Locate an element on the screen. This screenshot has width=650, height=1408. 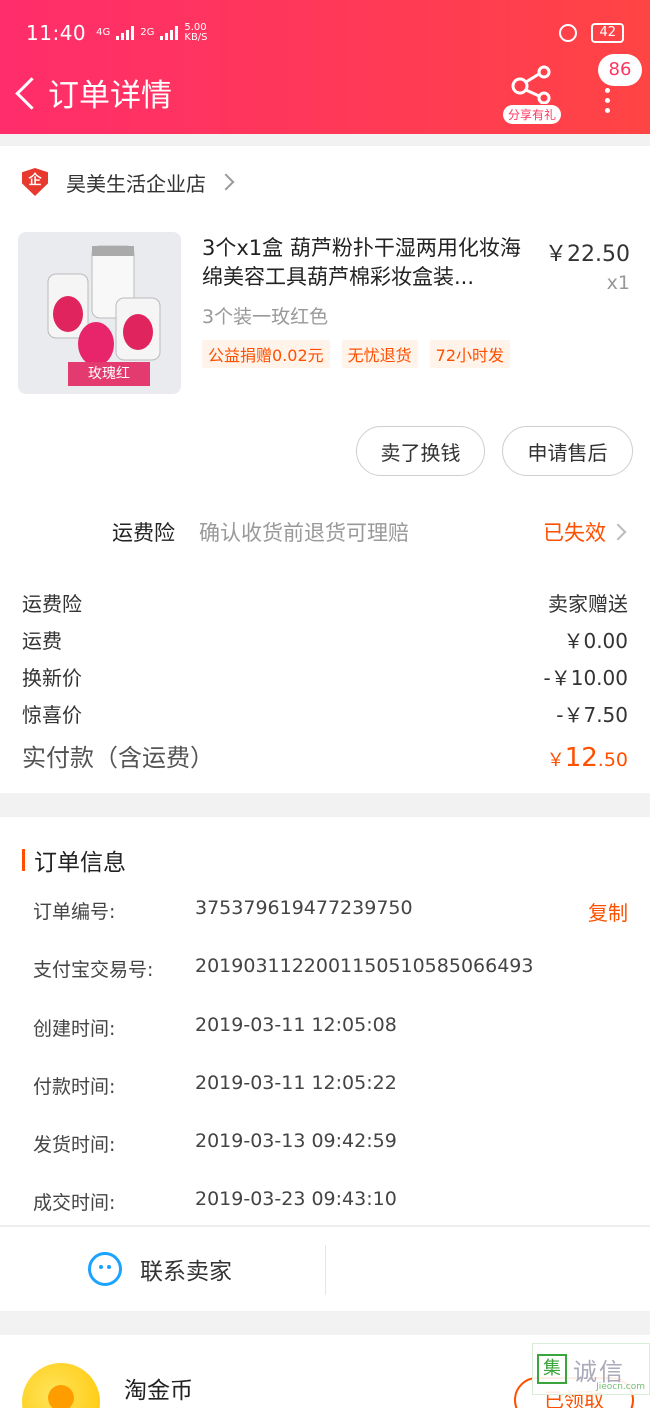
fee-label: 惊喜价 is located at coordinates (52, 715).